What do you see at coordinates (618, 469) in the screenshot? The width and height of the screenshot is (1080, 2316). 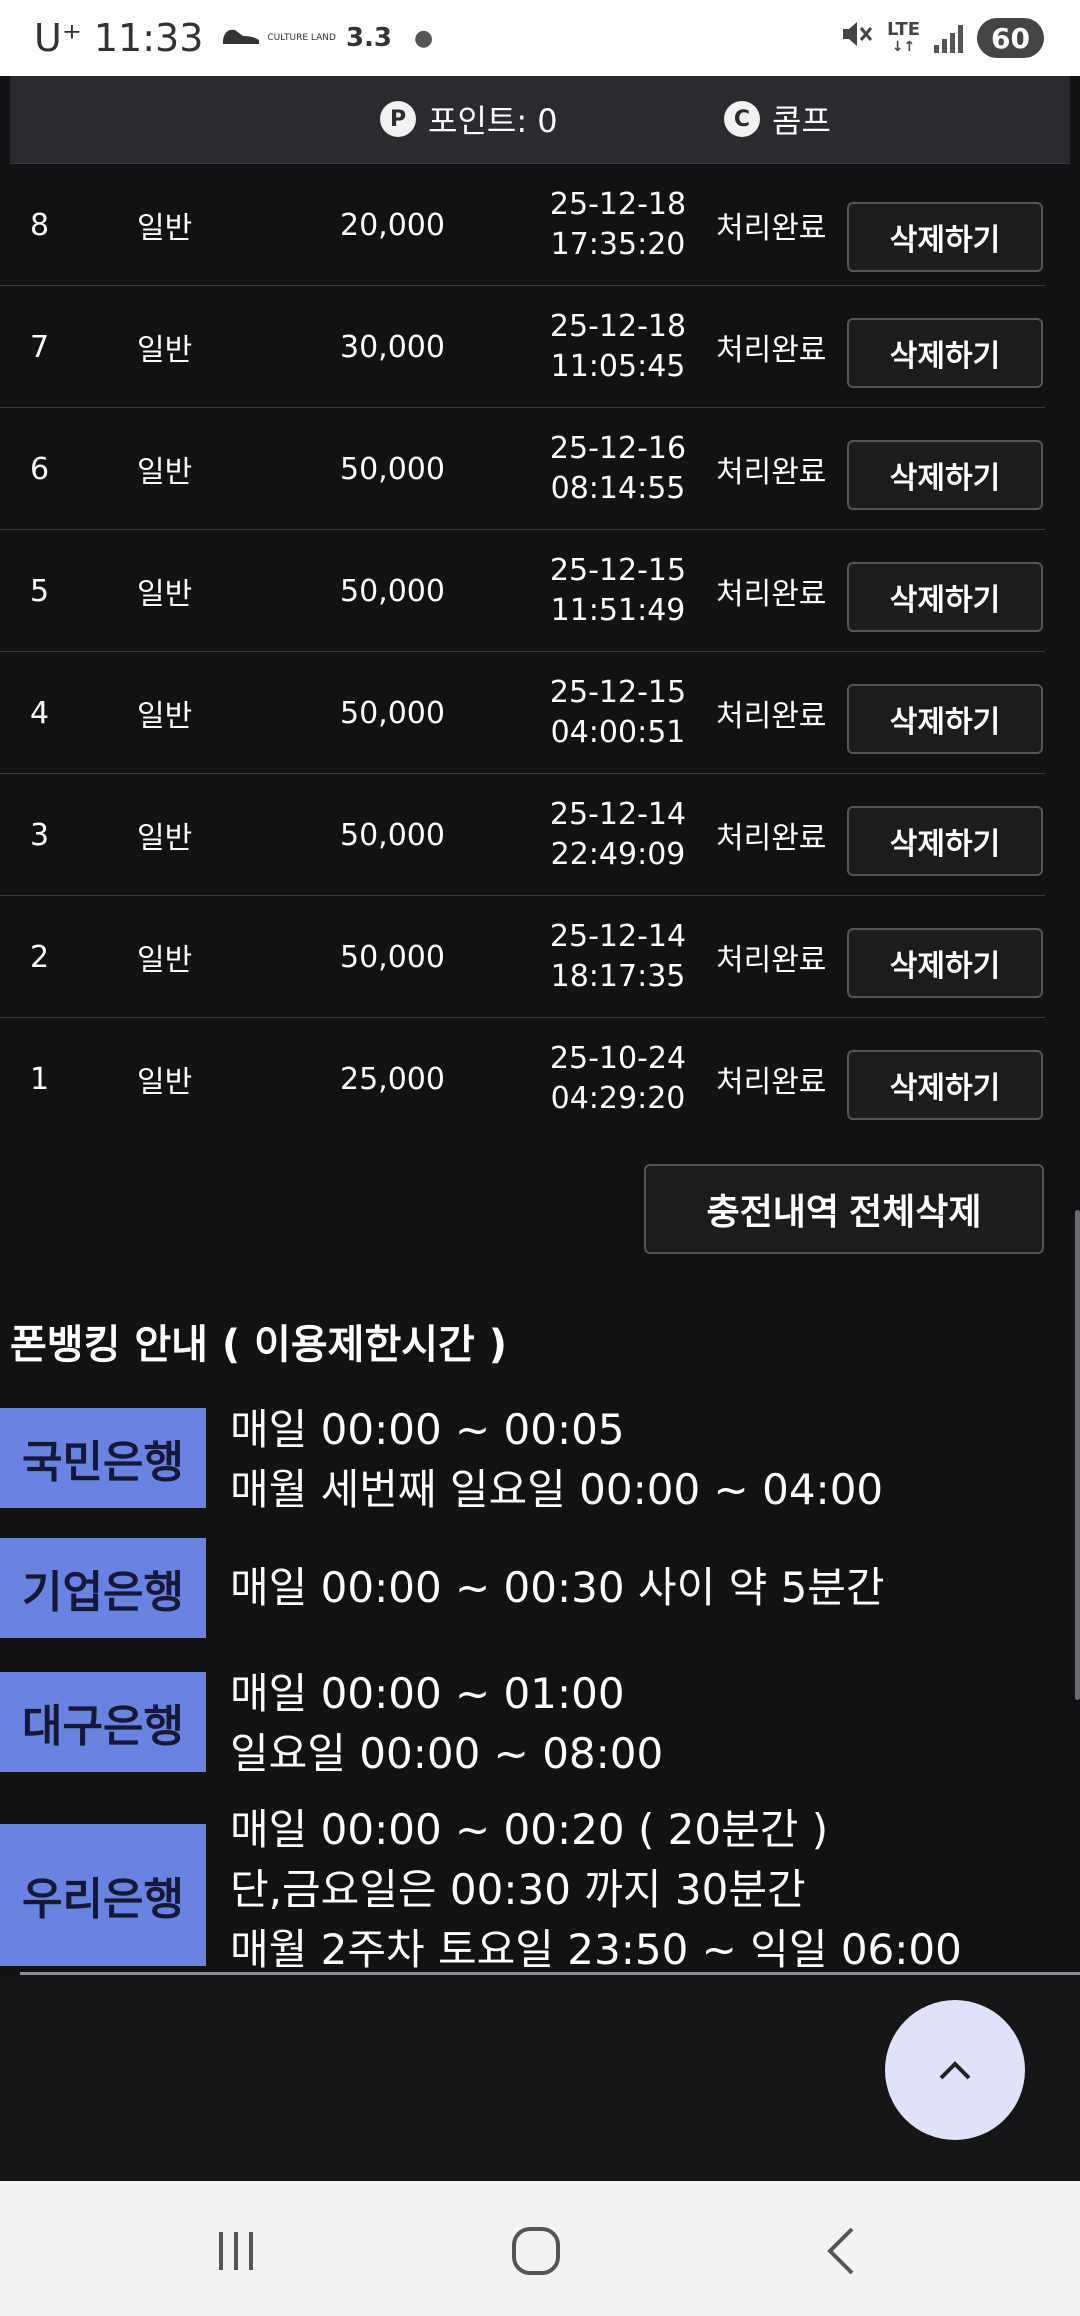 I see `row-datetime: 25-12-16 08:14:55` at bounding box center [618, 469].